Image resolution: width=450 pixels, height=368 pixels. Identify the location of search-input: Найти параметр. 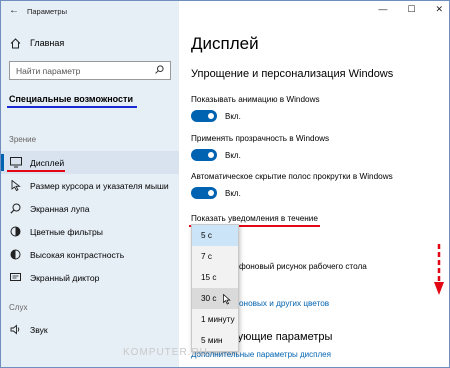
(90, 70).